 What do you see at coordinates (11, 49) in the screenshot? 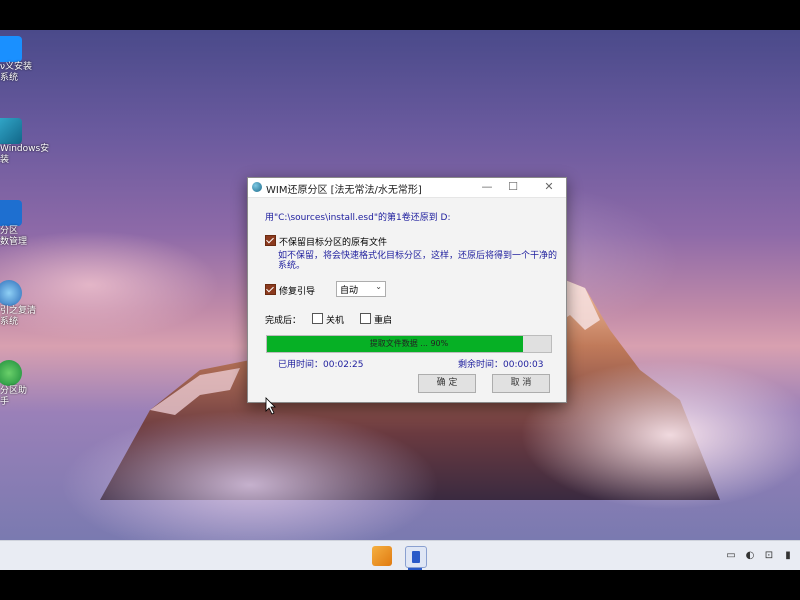
I see `install-app-icon` at bounding box center [11, 49].